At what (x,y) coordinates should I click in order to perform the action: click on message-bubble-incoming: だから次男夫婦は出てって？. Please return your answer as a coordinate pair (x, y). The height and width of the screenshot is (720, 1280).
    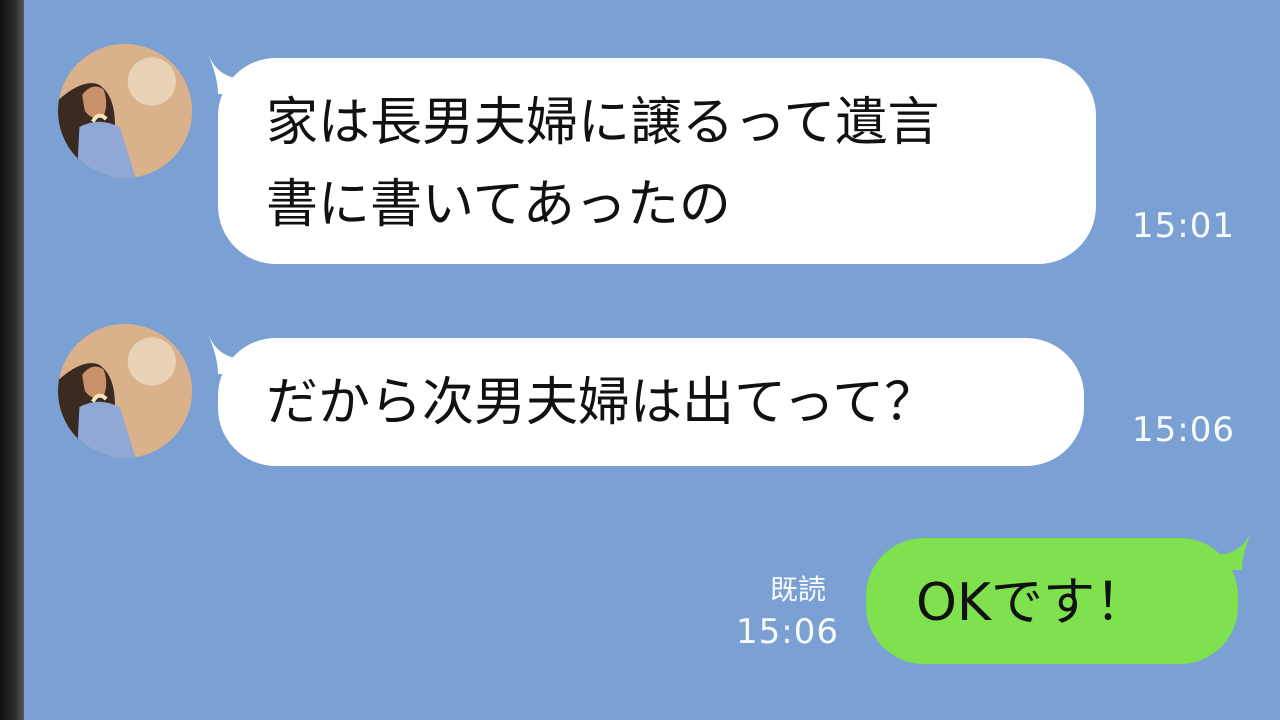
    Looking at the image, I should click on (651, 402).